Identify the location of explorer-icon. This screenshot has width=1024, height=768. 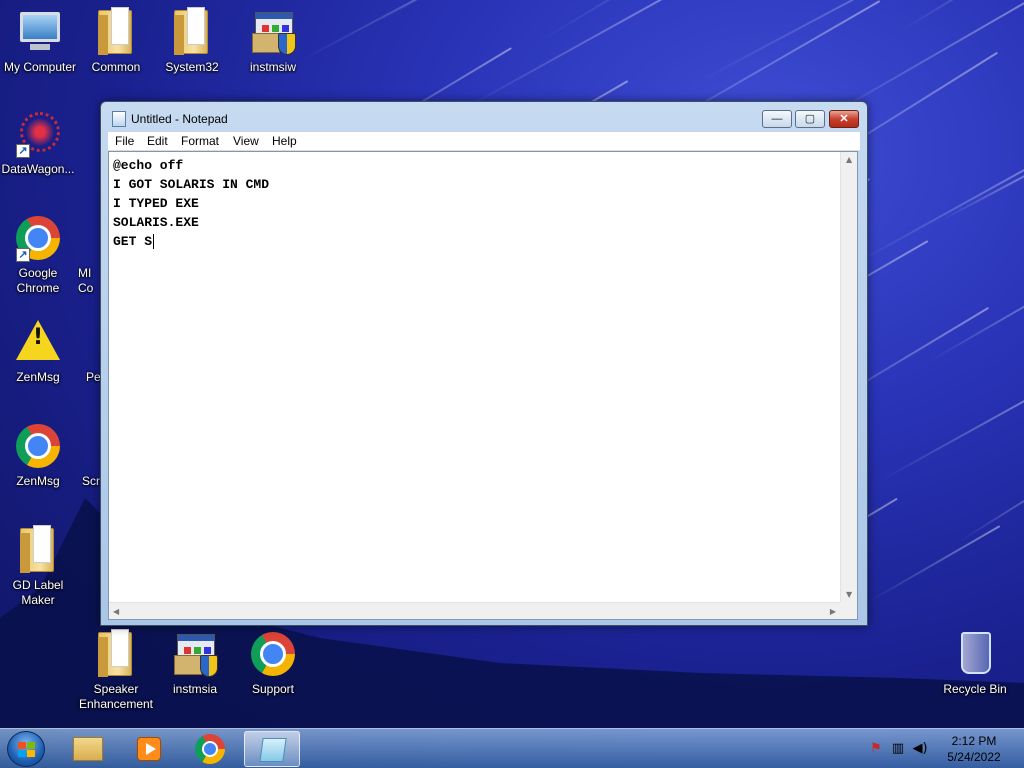
(88, 749).